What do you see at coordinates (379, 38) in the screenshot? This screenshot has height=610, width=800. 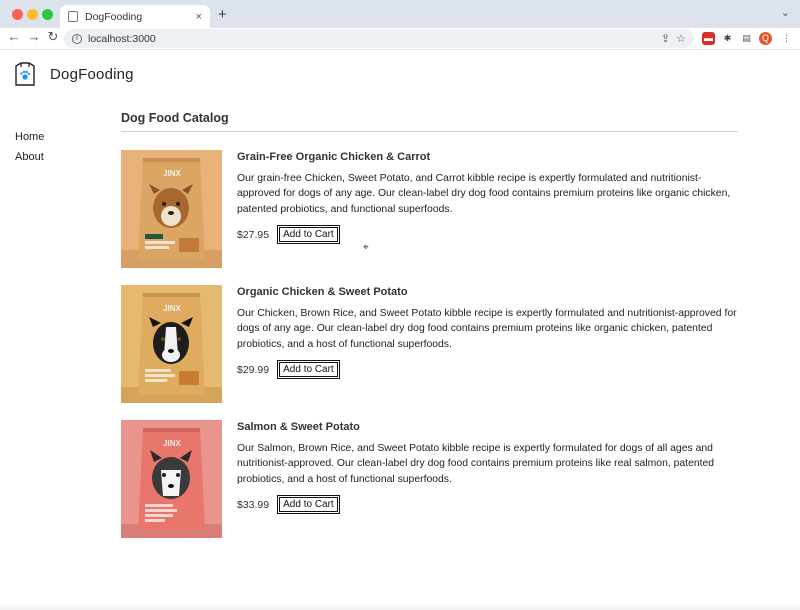 I see `address-bar: i localhost:3000 ⇪ ☆` at bounding box center [379, 38].